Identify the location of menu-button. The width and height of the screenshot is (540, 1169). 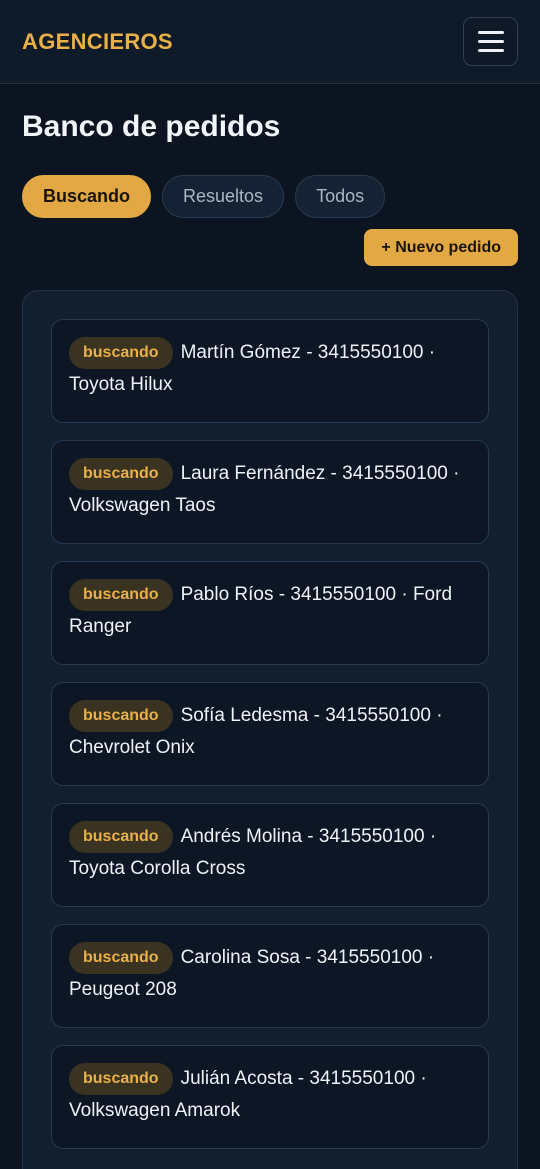
(490, 41).